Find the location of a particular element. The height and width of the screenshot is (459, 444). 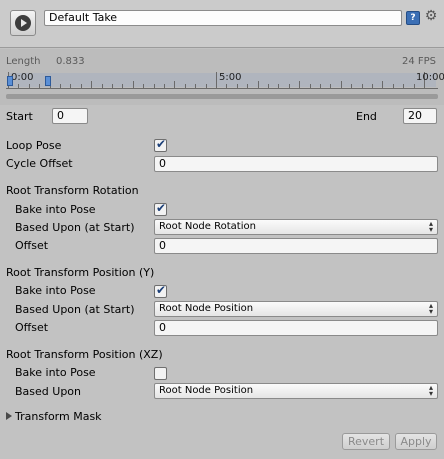

play-icon is located at coordinates (23, 23).